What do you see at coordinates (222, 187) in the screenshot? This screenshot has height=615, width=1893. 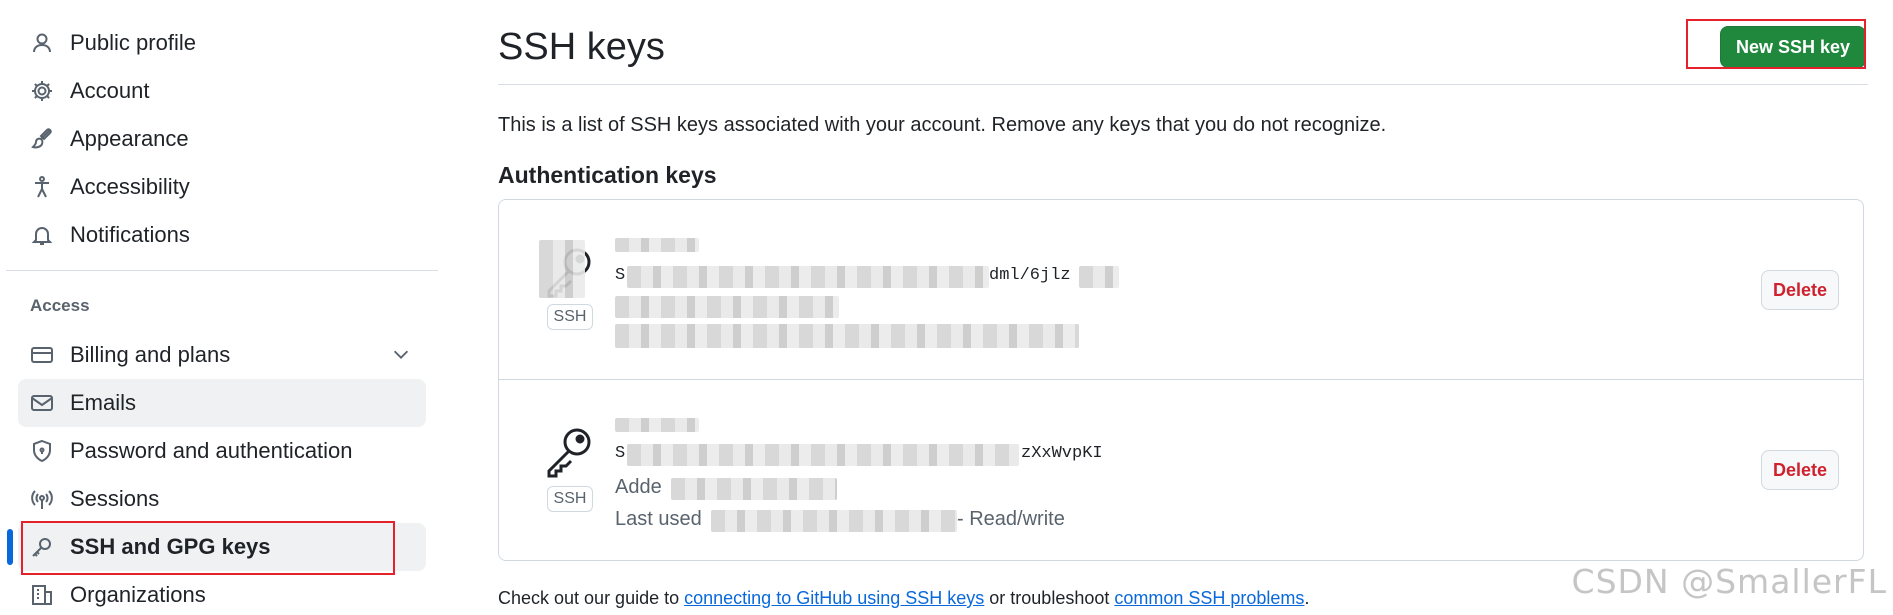 I see `sidebar-item-accessibility: Accessibility` at bounding box center [222, 187].